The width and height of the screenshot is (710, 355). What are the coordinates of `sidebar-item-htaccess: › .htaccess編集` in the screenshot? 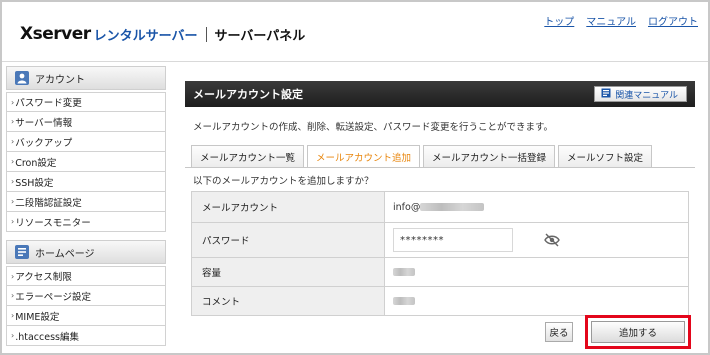 It's located at (86, 336).